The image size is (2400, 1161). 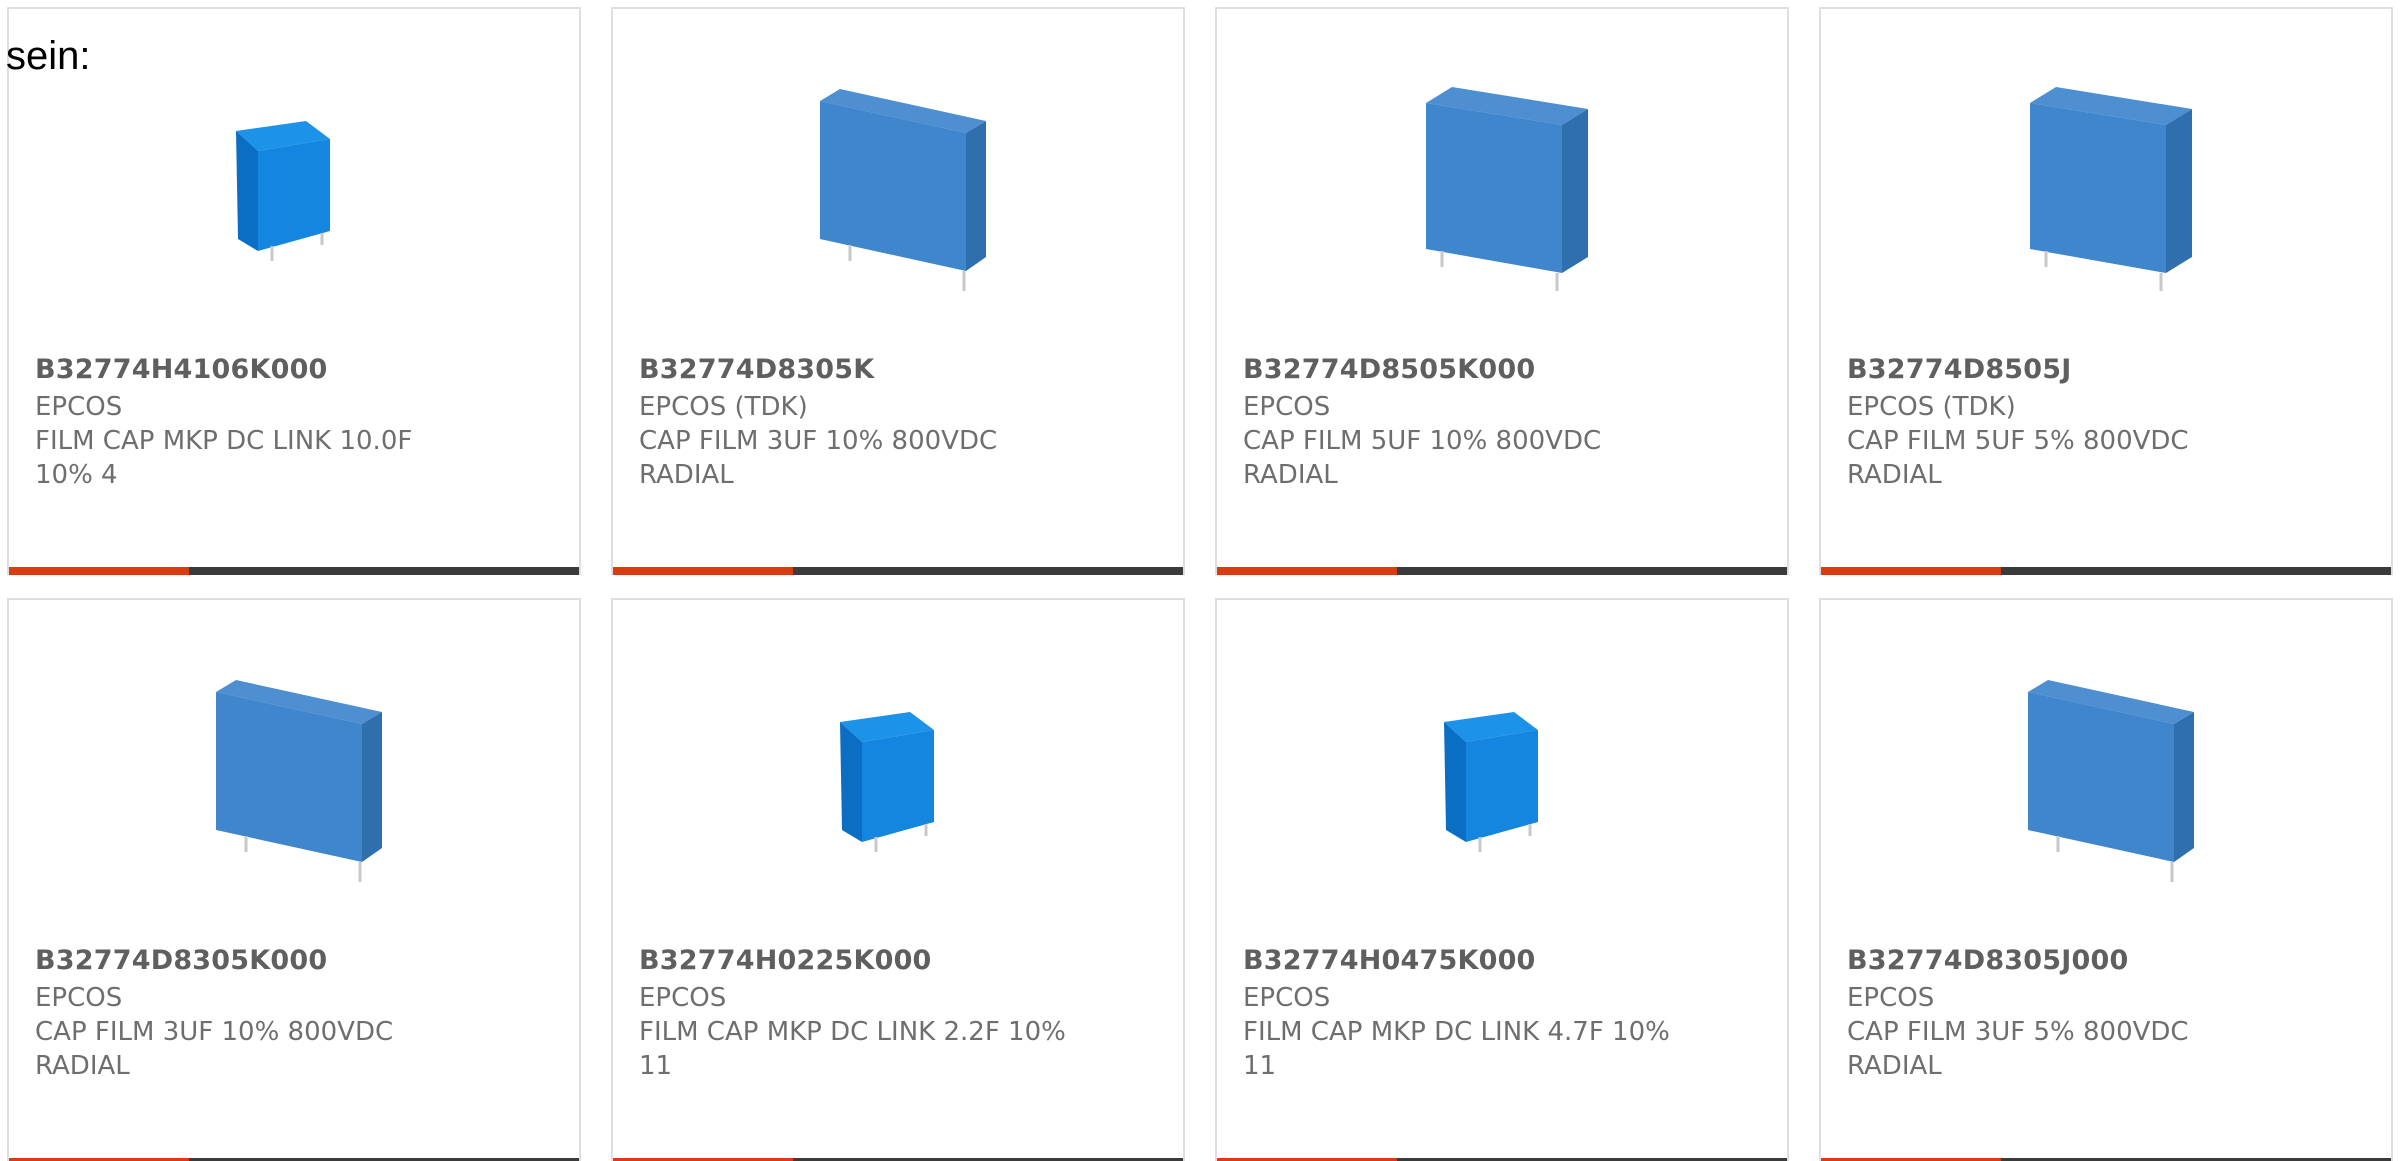 I want to click on part-number: B32774D8305K, so click(x=756, y=370).